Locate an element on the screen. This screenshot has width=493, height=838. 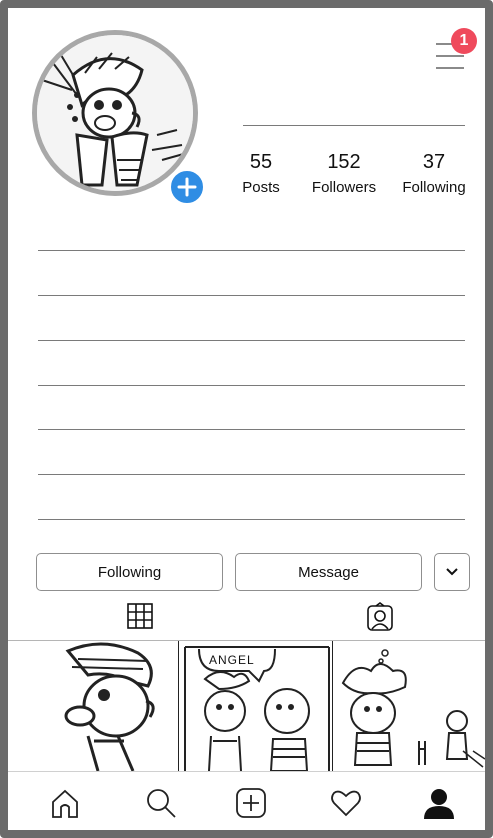
notification-badge: 1 is located at coordinates (464, 41).